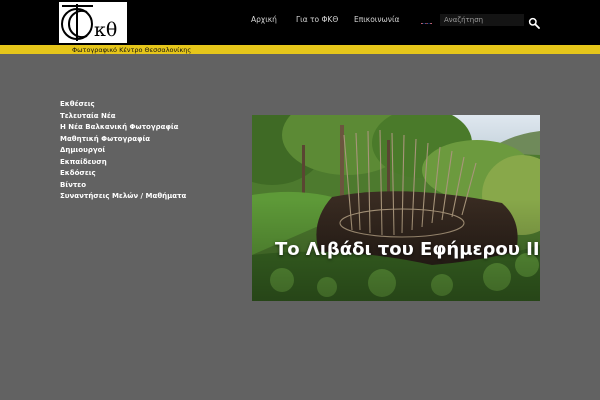 This screenshot has height=400, width=600. I want to click on sidebar-item-creators: Δημιουργοί, so click(125, 150).